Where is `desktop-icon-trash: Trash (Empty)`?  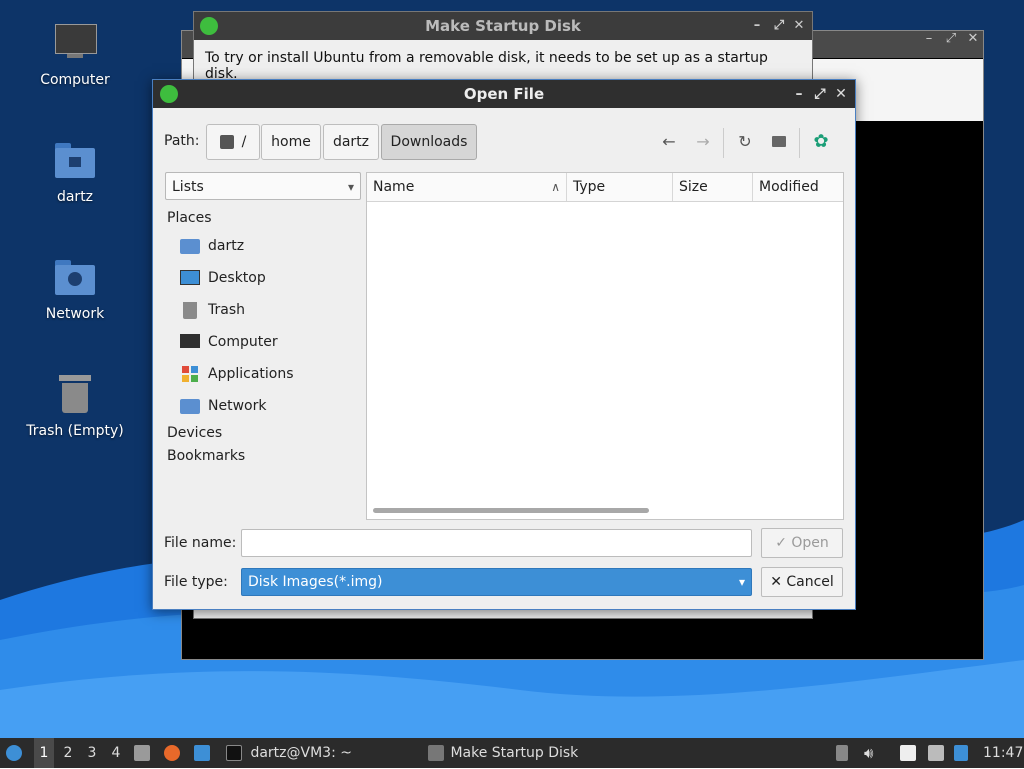 desktop-icon-trash: Trash (Empty) is located at coordinates (75, 406).